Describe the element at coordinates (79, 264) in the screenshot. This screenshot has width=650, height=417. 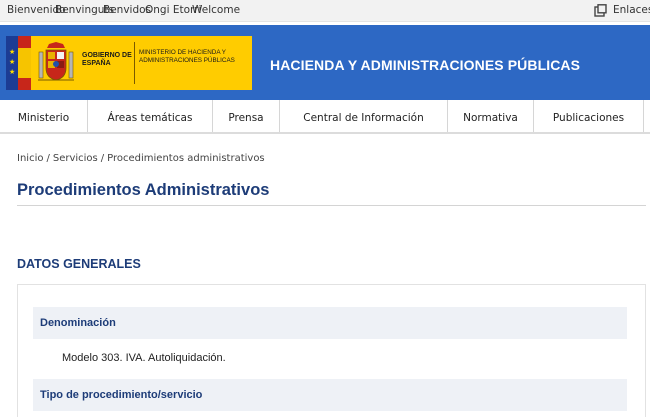
I see `section-title-datos-generales: DATOS GENERALES` at that location.